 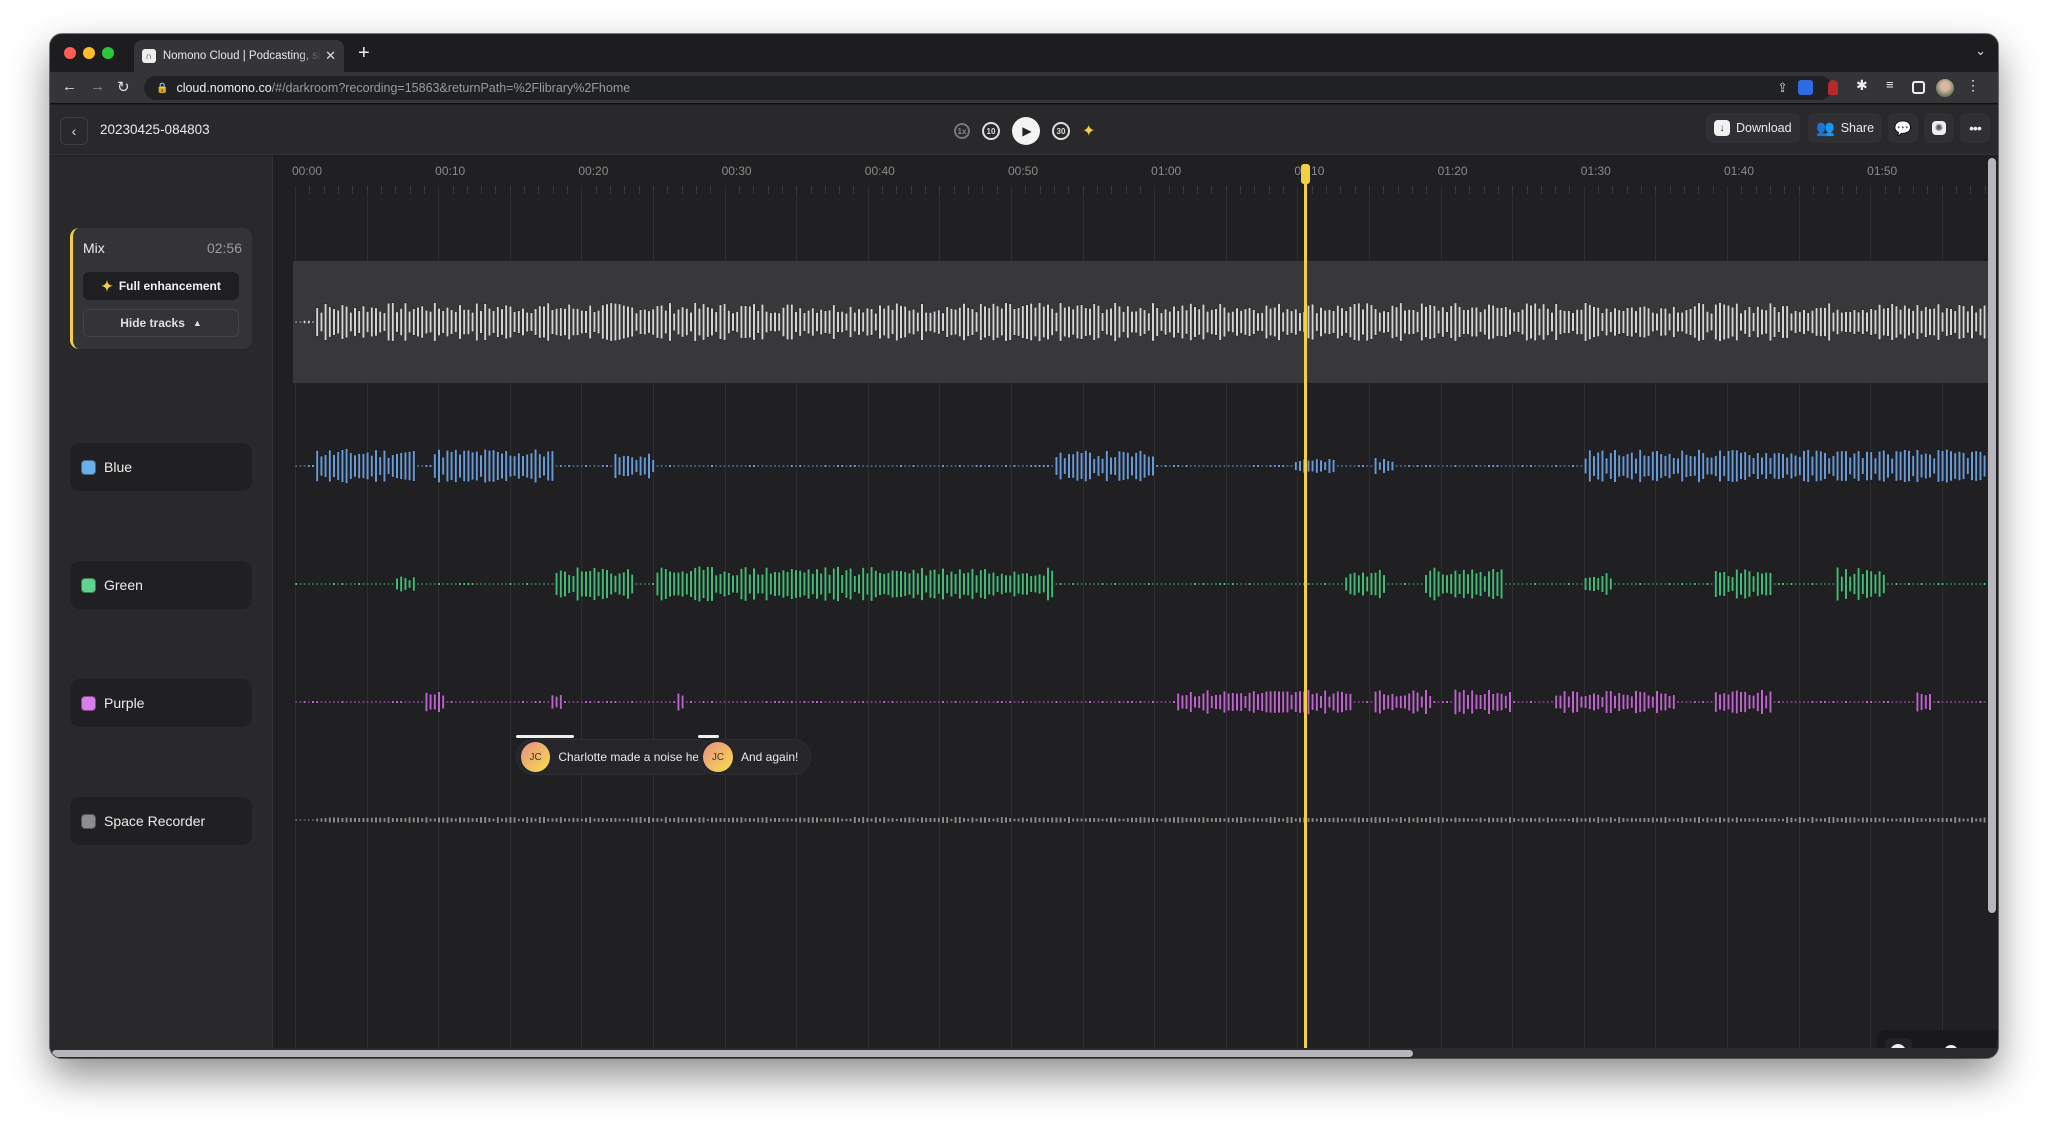 I want to click on comment-chip: JC Charlotte made a noise here, so click(x=616, y=757).